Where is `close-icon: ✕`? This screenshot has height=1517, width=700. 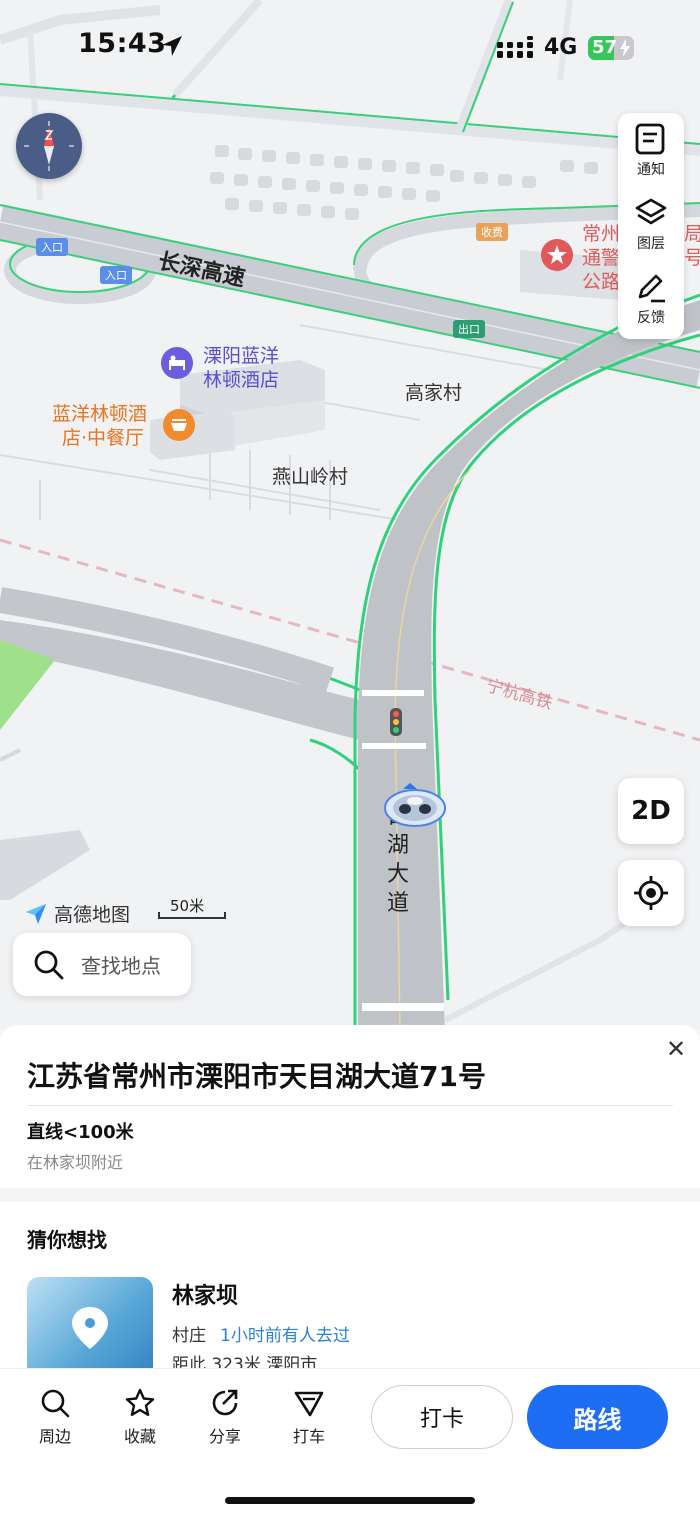 close-icon: ✕ is located at coordinates (676, 1049).